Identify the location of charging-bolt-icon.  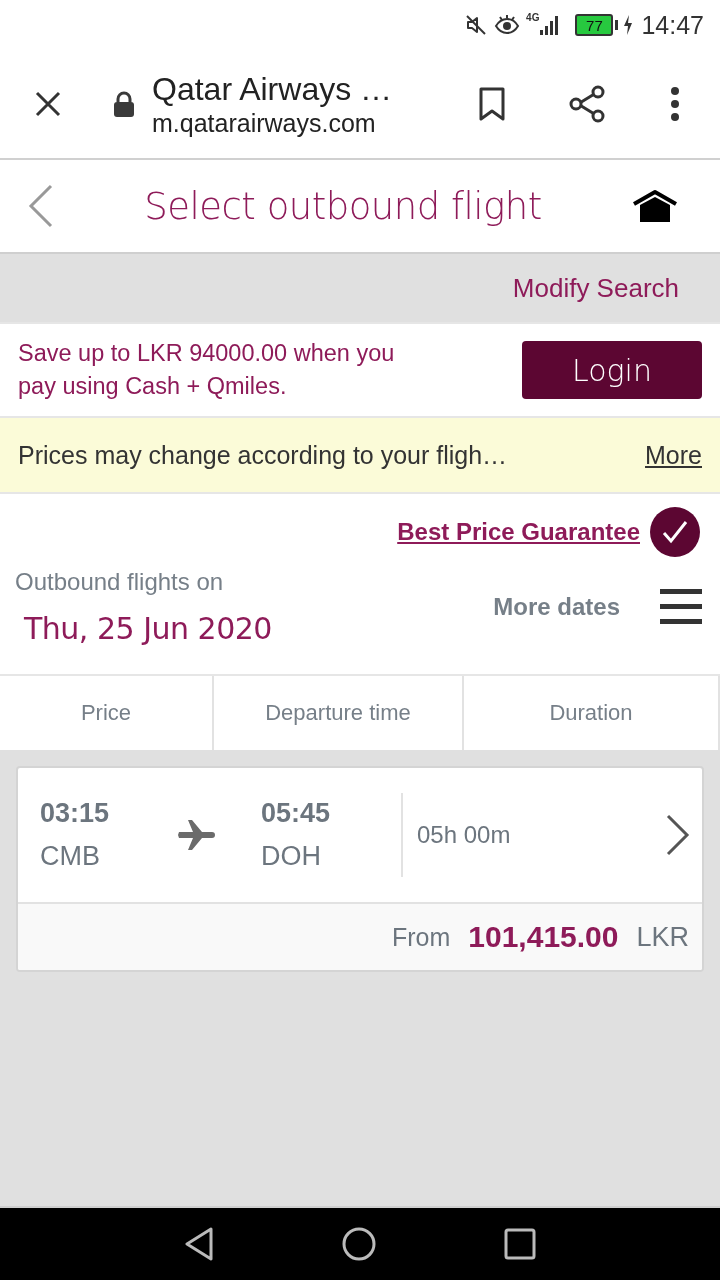
(628, 25).